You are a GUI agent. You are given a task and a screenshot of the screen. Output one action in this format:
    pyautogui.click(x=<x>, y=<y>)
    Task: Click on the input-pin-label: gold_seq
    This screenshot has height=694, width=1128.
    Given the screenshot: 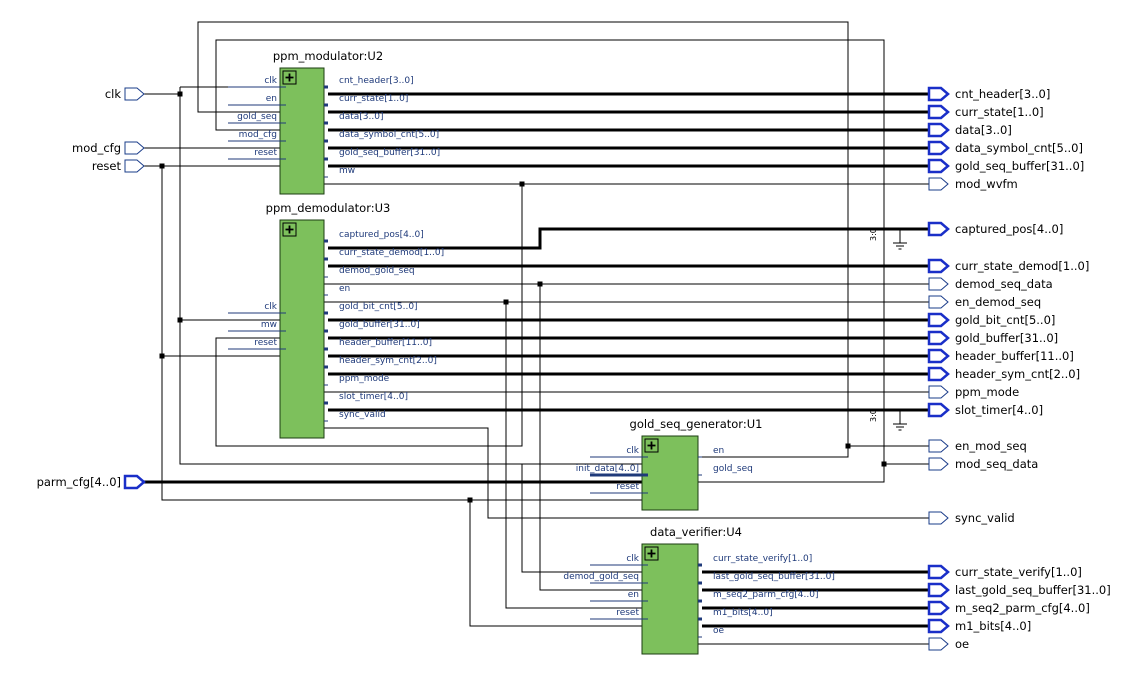 What is the action you would take?
    pyautogui.click(x=257, y=117)
    